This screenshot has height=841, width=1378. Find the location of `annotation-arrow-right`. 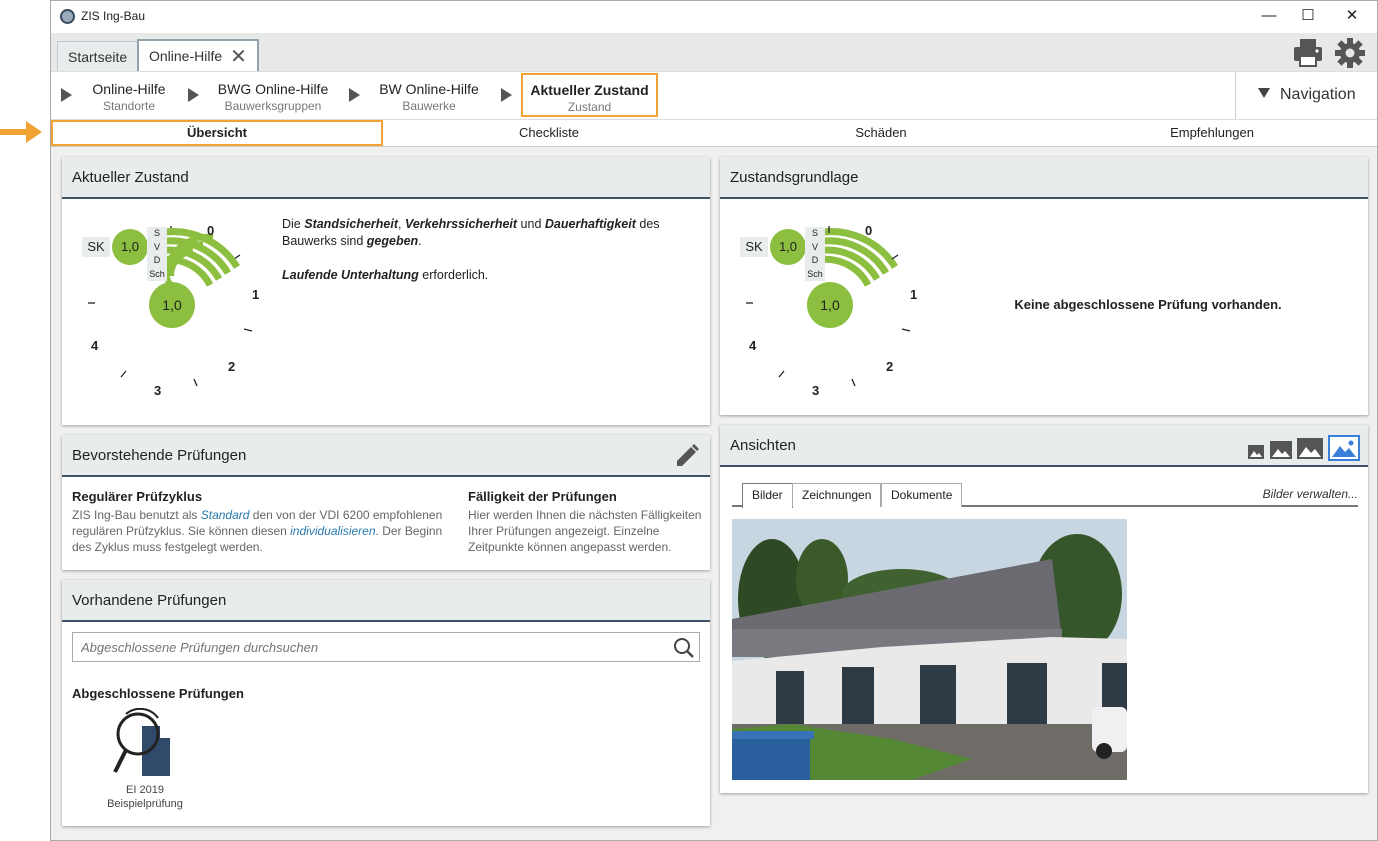

annotation-arrow-right is located at coordinates (21, 132).